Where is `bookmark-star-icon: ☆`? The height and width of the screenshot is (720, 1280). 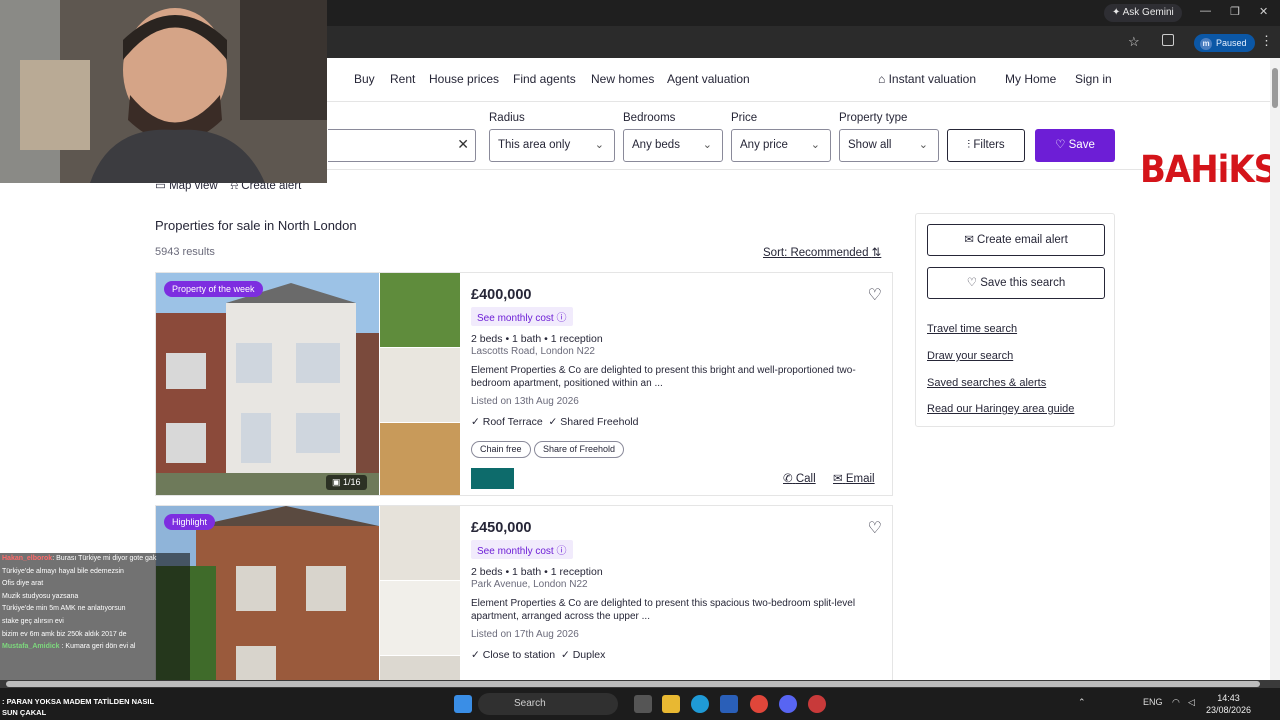
bookmark-star-icon: ☆ is located at coordinates (1134, 42).